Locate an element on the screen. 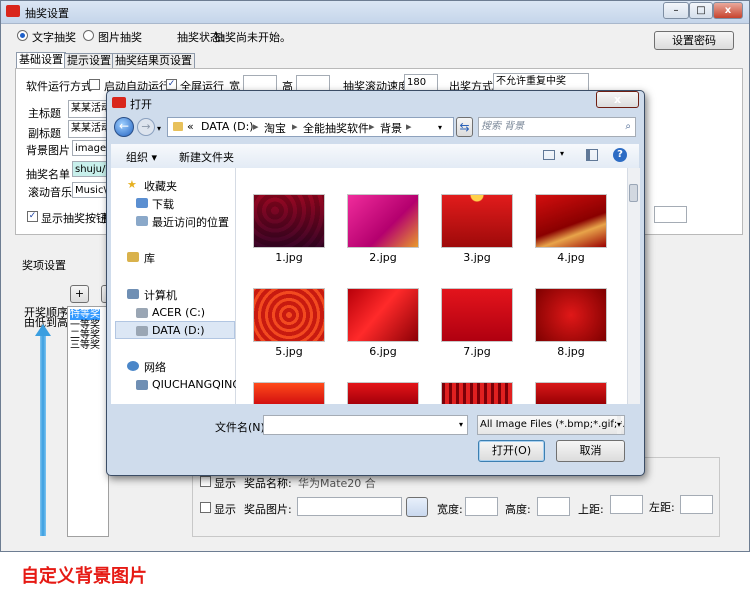 The height and width of the screenshot is (600, 750). address-dropdown-icon: ▾ is located at coordinates (440, 127).